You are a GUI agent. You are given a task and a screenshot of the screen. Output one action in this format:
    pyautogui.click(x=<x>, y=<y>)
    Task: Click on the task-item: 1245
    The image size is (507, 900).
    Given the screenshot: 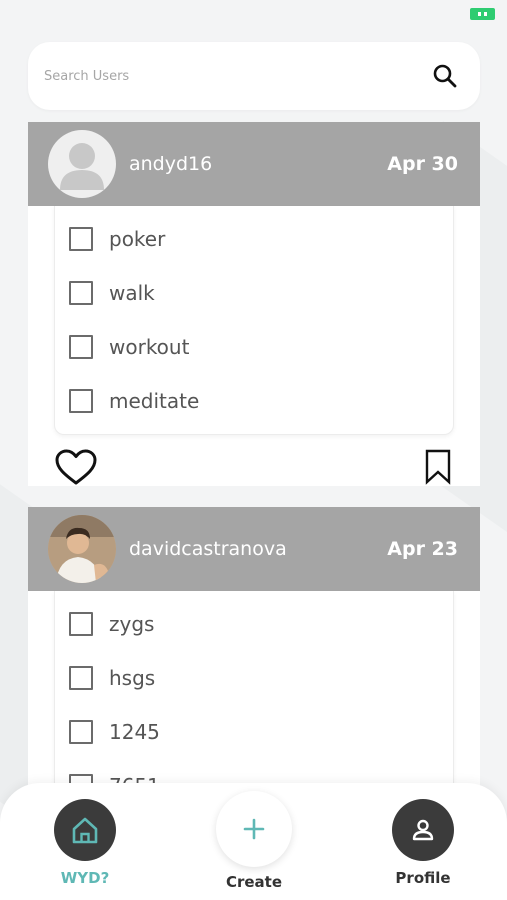 What is the action you would take?
    pyautogui.click(x=261, y=732)
    